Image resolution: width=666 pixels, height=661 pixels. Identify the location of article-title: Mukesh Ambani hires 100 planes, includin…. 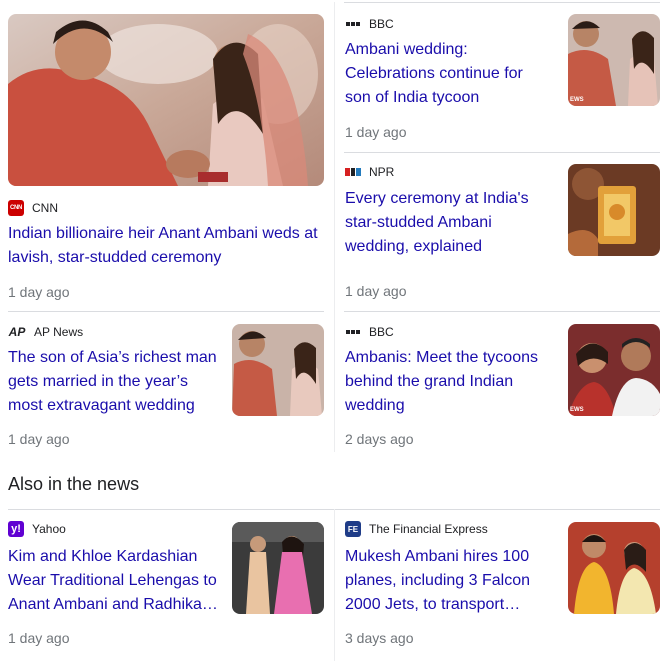
(445, 581).